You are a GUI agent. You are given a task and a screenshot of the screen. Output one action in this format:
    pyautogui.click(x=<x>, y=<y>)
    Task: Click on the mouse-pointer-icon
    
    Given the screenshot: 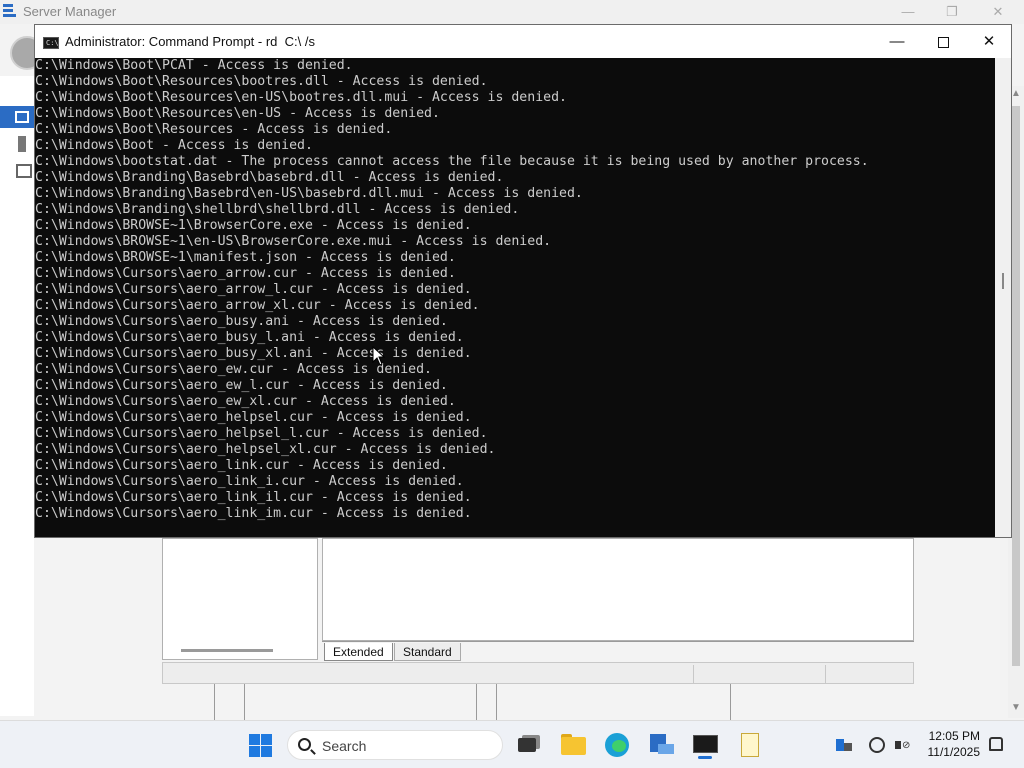 What is the action you would take?
    pyautogui.click(x=379, y=356)
    